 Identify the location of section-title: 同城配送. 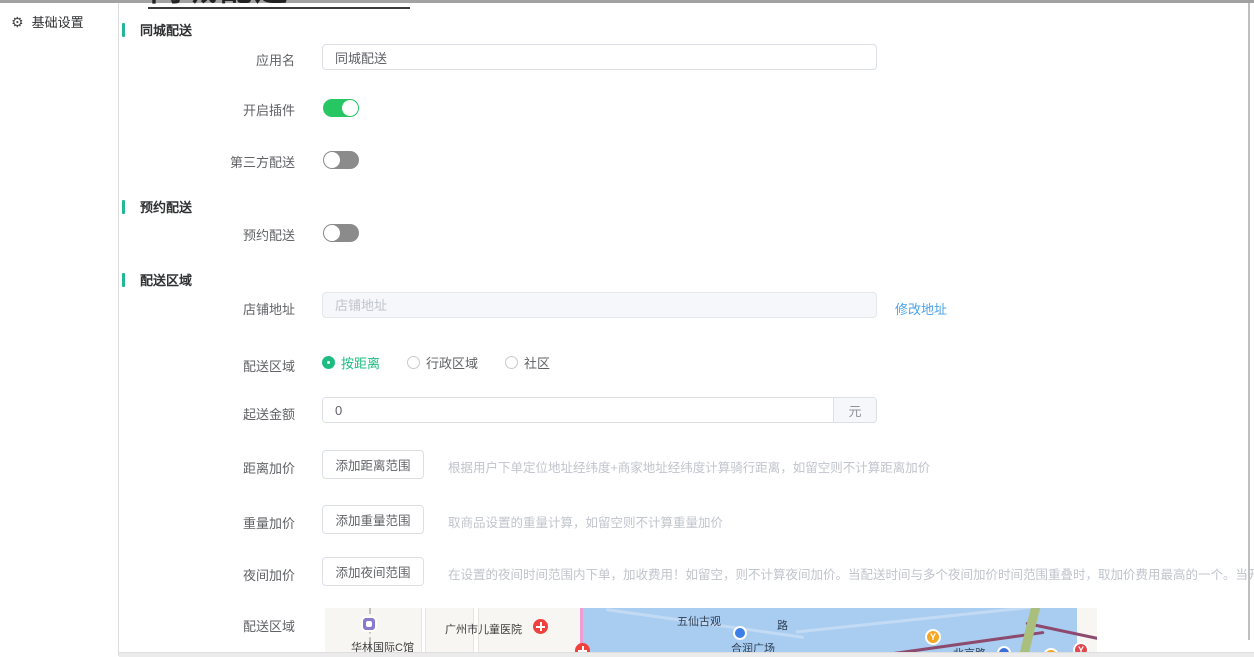
(166, 30).